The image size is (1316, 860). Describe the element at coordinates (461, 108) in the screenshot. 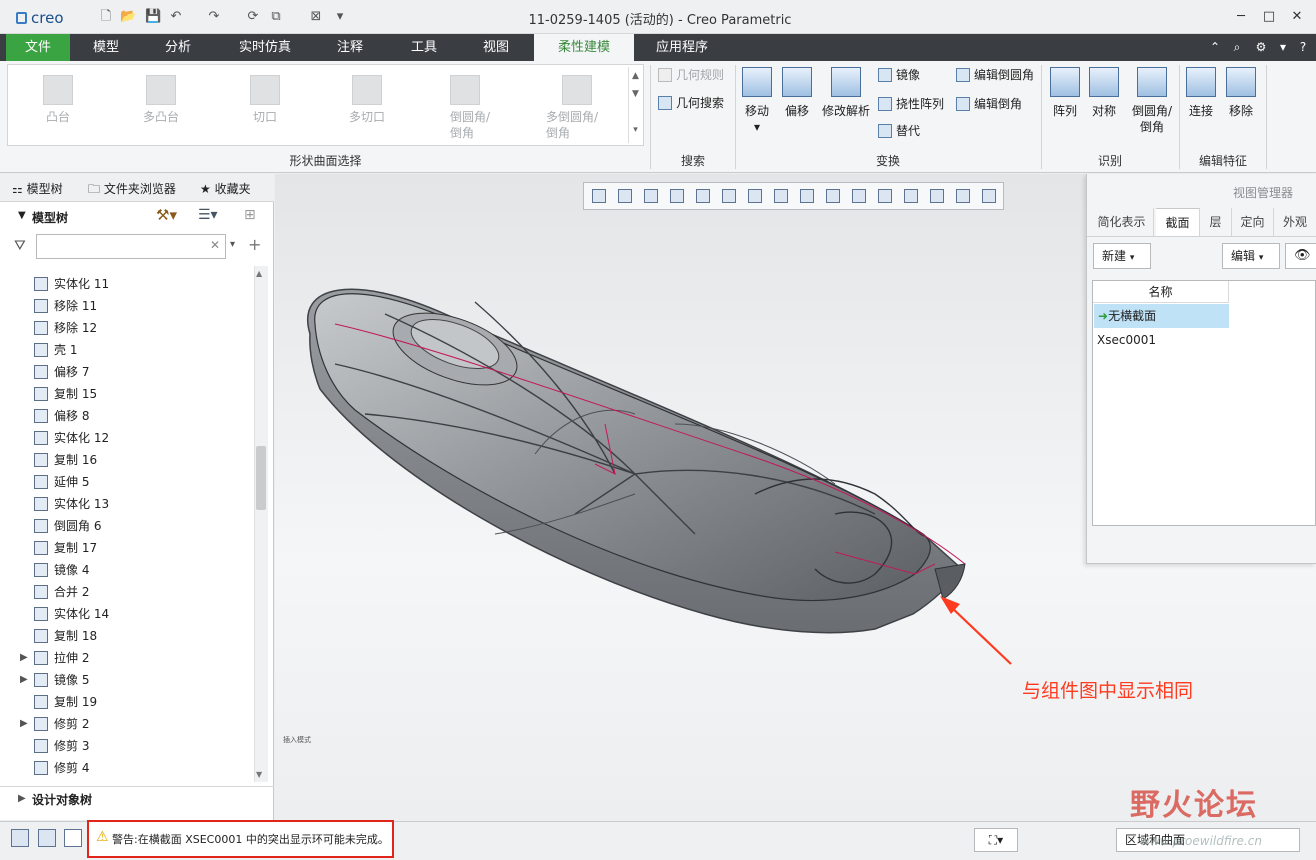

I see `round-chamfer-button: 倒圆角/ 倒角` at that location.